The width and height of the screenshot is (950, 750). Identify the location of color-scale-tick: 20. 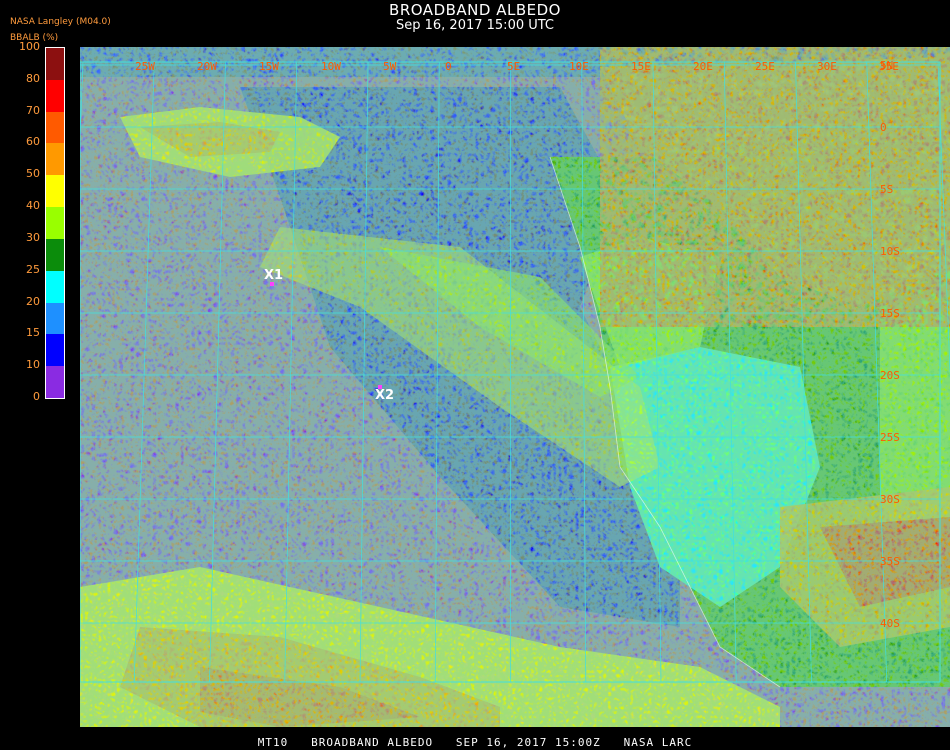
(33, 301).